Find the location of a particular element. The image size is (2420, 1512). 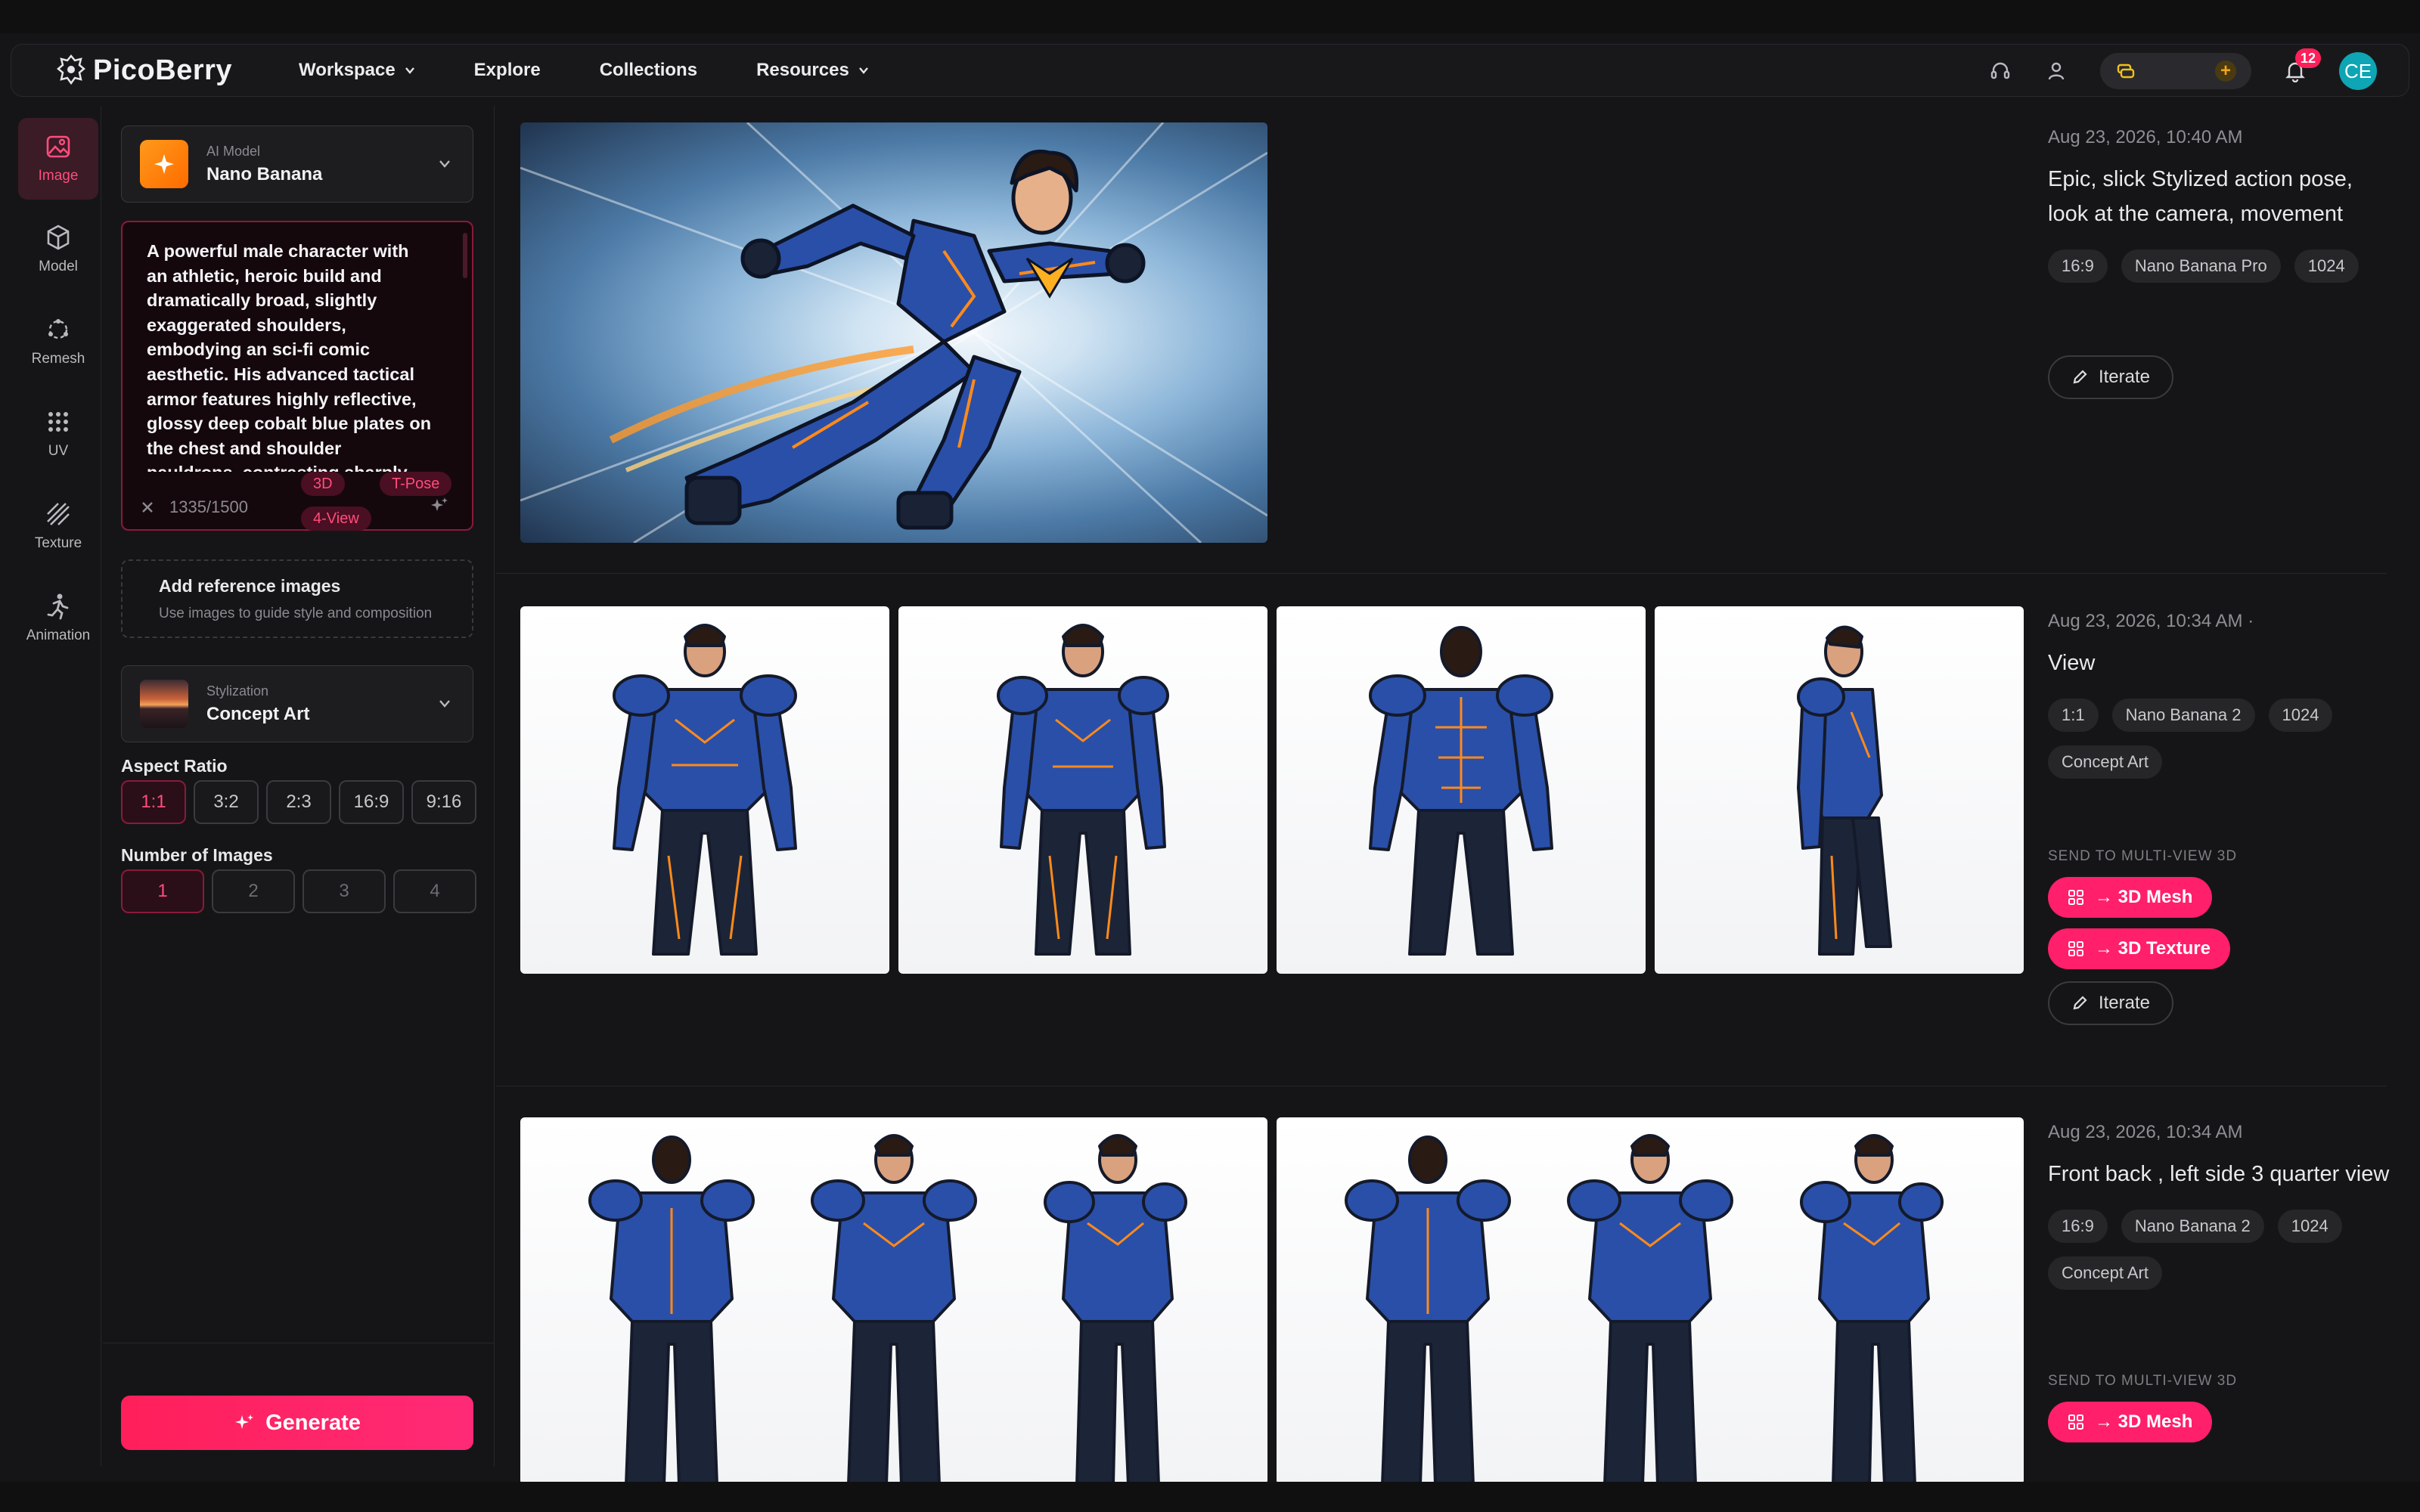

nav-explore: Explore is located at coordinates (507, 70).